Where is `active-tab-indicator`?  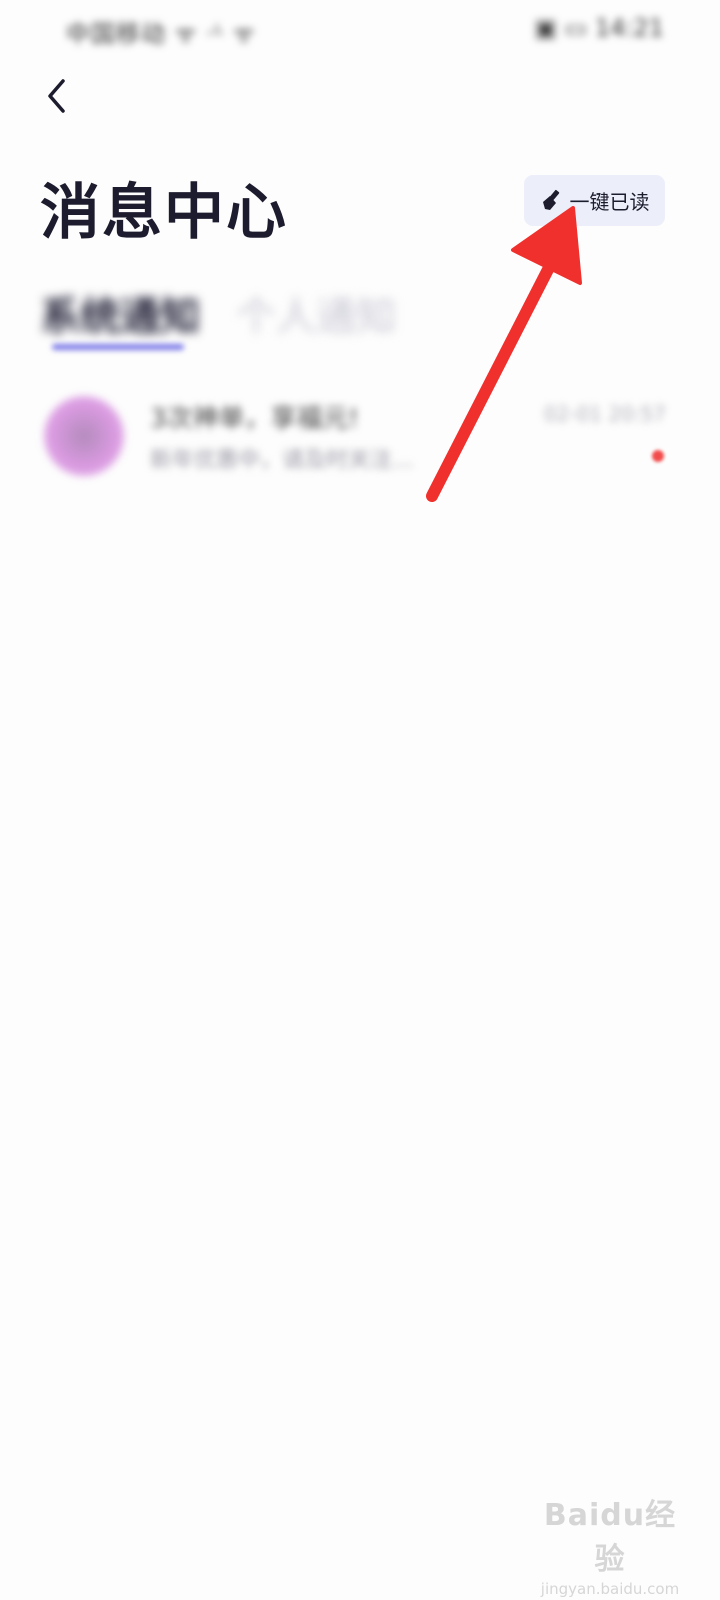 active-tab-indicator is located at coordinates (118, 347).